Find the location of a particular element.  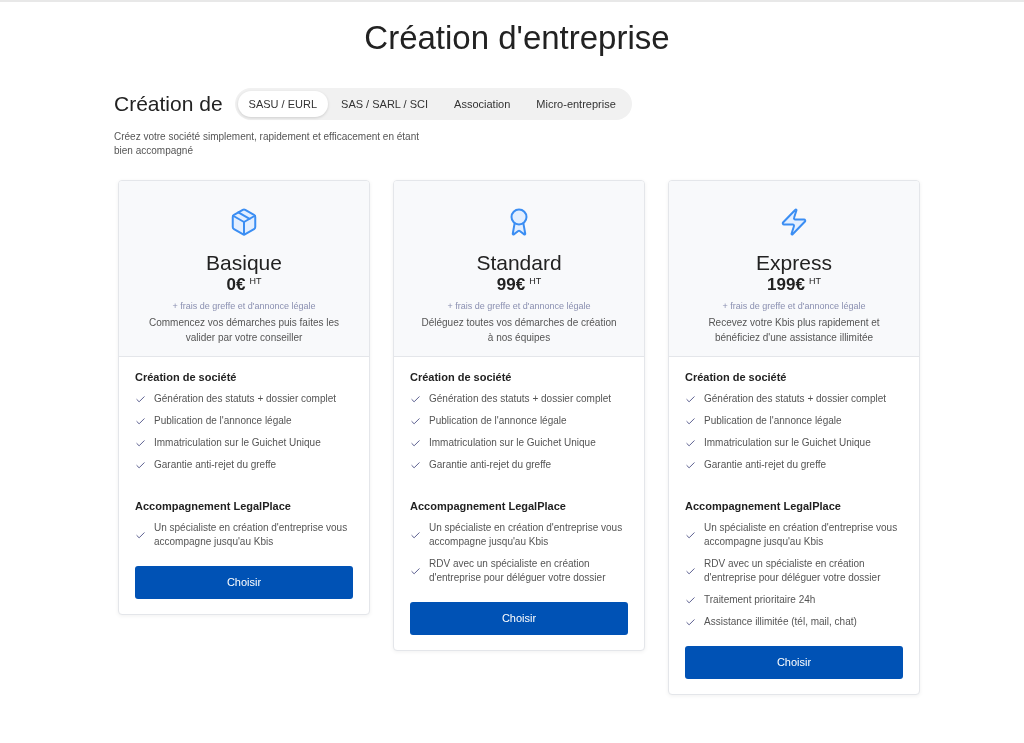

lightning-icon is located at coordinates (794, 222).